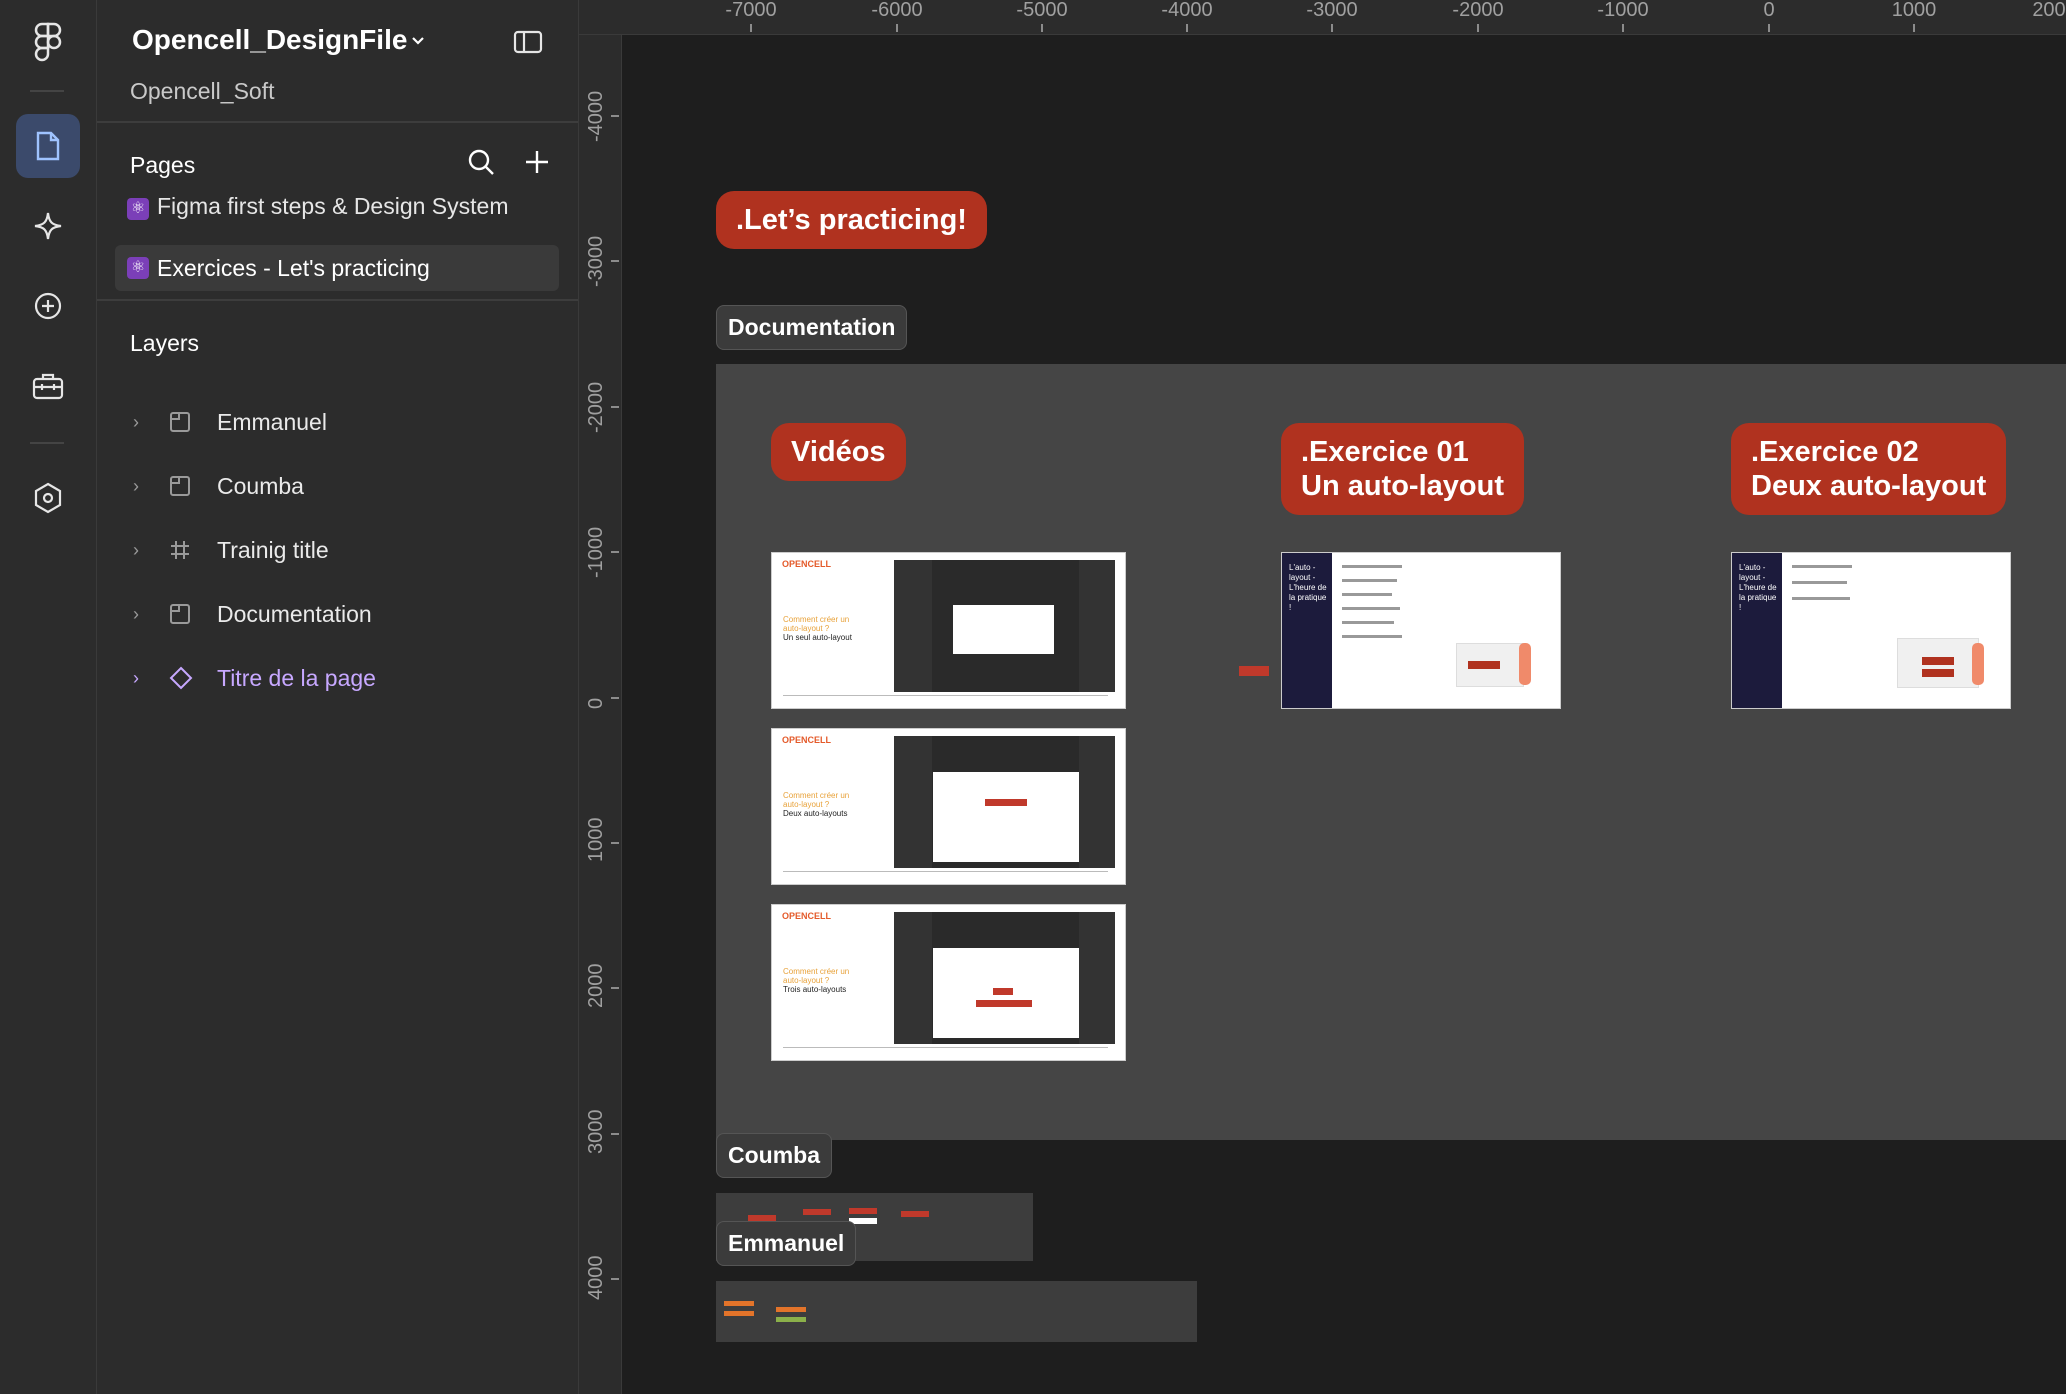 The width and height of the screenshot is (2066, 1394). Describe the element at coordinates (1525, 664) in the screenshot. I see `person-illustration-icon` at that location.